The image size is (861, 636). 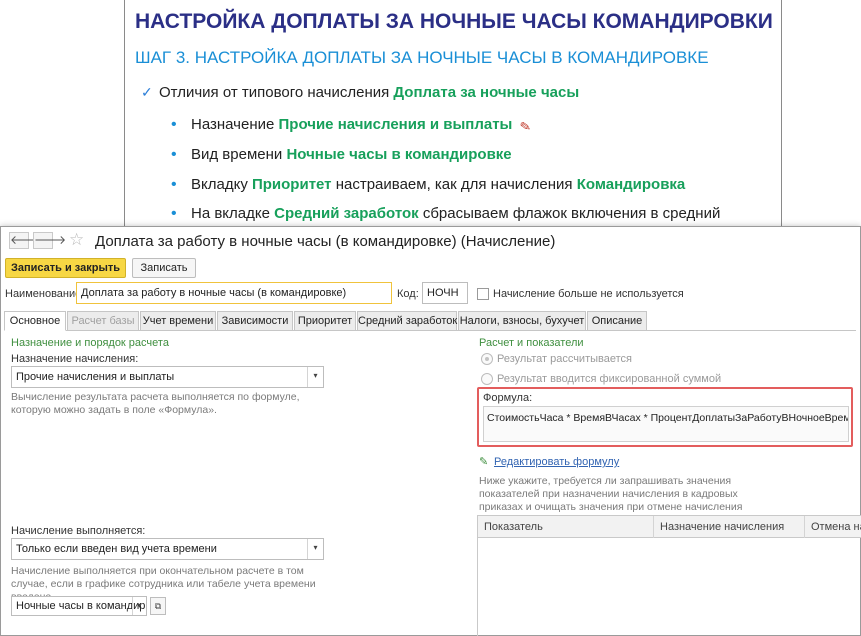 What do you see at coordinates (631, 184) in the screenshot?
I see `slide-highlight: Командировка` at bounding box center [631, 184].